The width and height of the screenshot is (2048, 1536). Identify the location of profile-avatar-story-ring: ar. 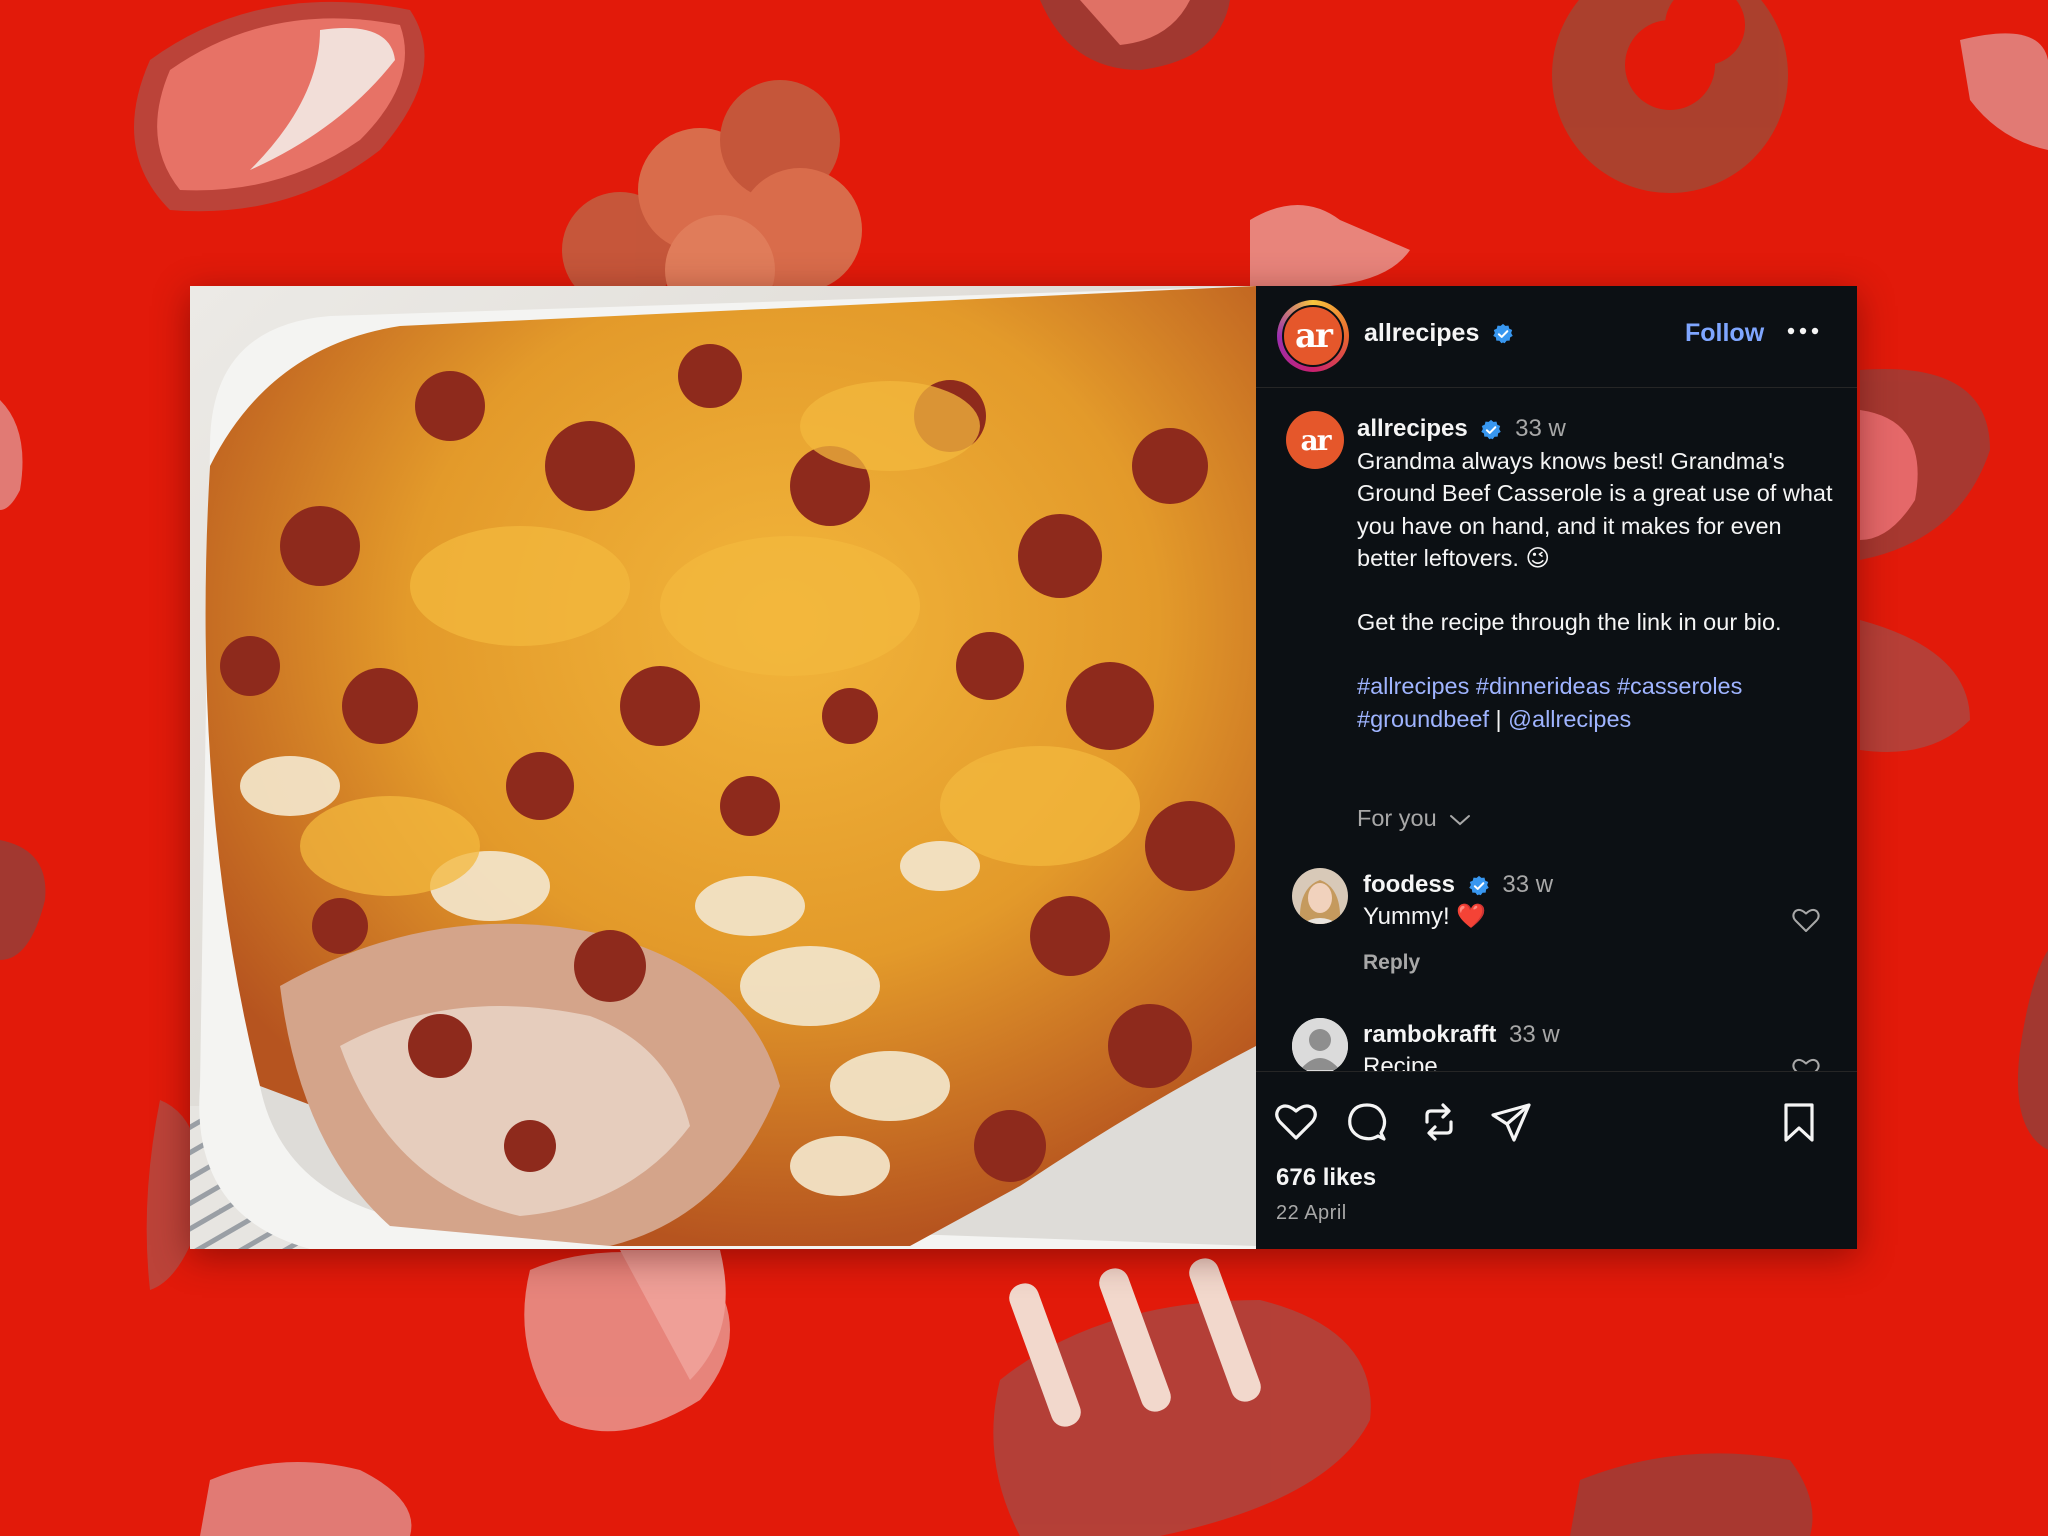
(1313, 336).